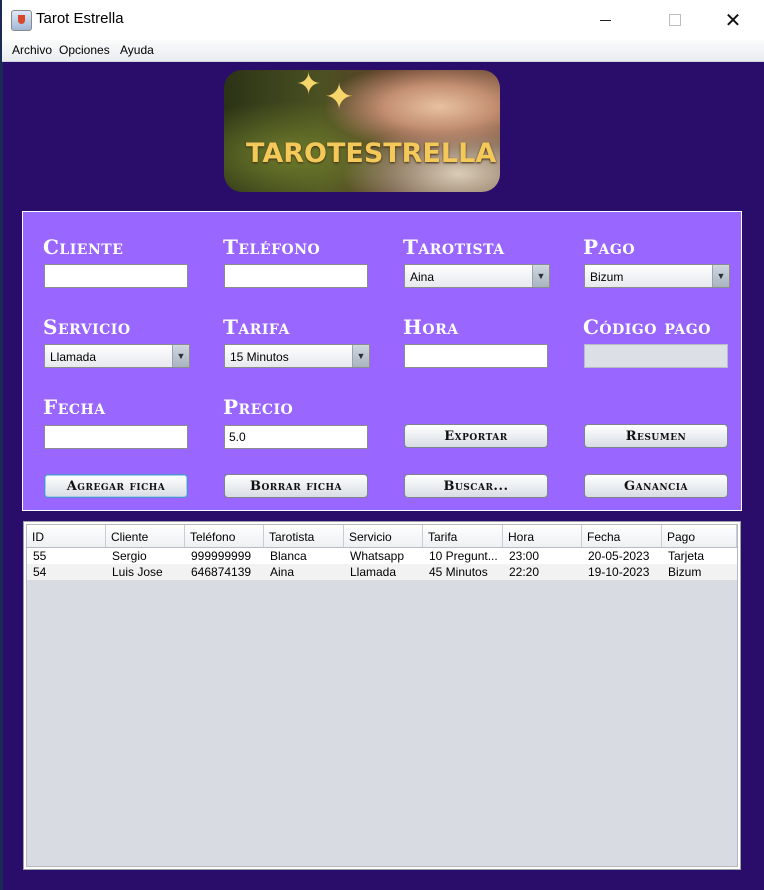 The image size is (764, 890). What do you see at coordinates (619, 572) in the screenshot?
I see `table-cell: 19-10-2023` at bounding box center [619, 572].